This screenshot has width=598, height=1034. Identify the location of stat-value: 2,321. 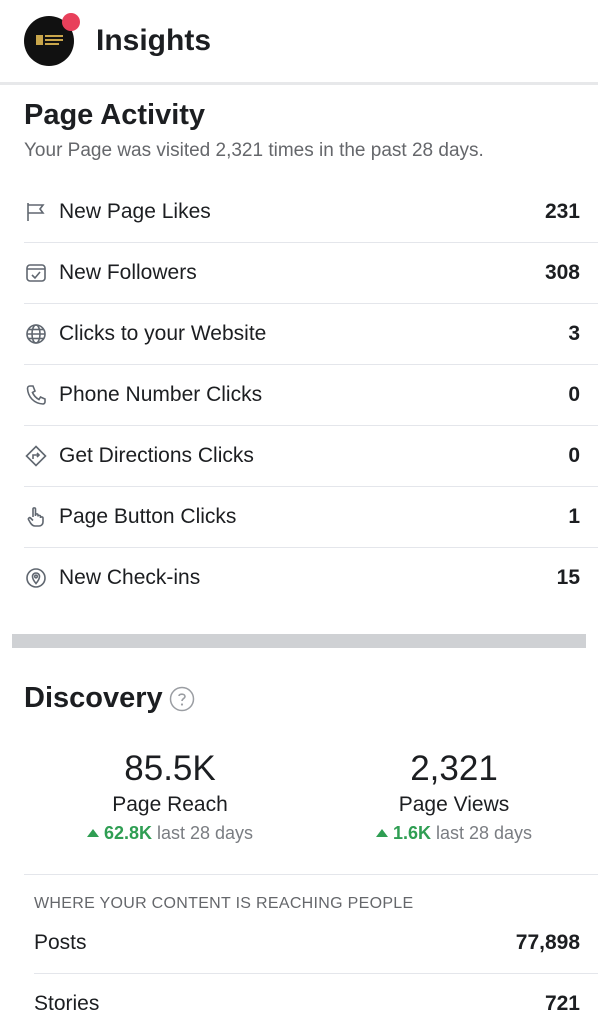
(454, 768).